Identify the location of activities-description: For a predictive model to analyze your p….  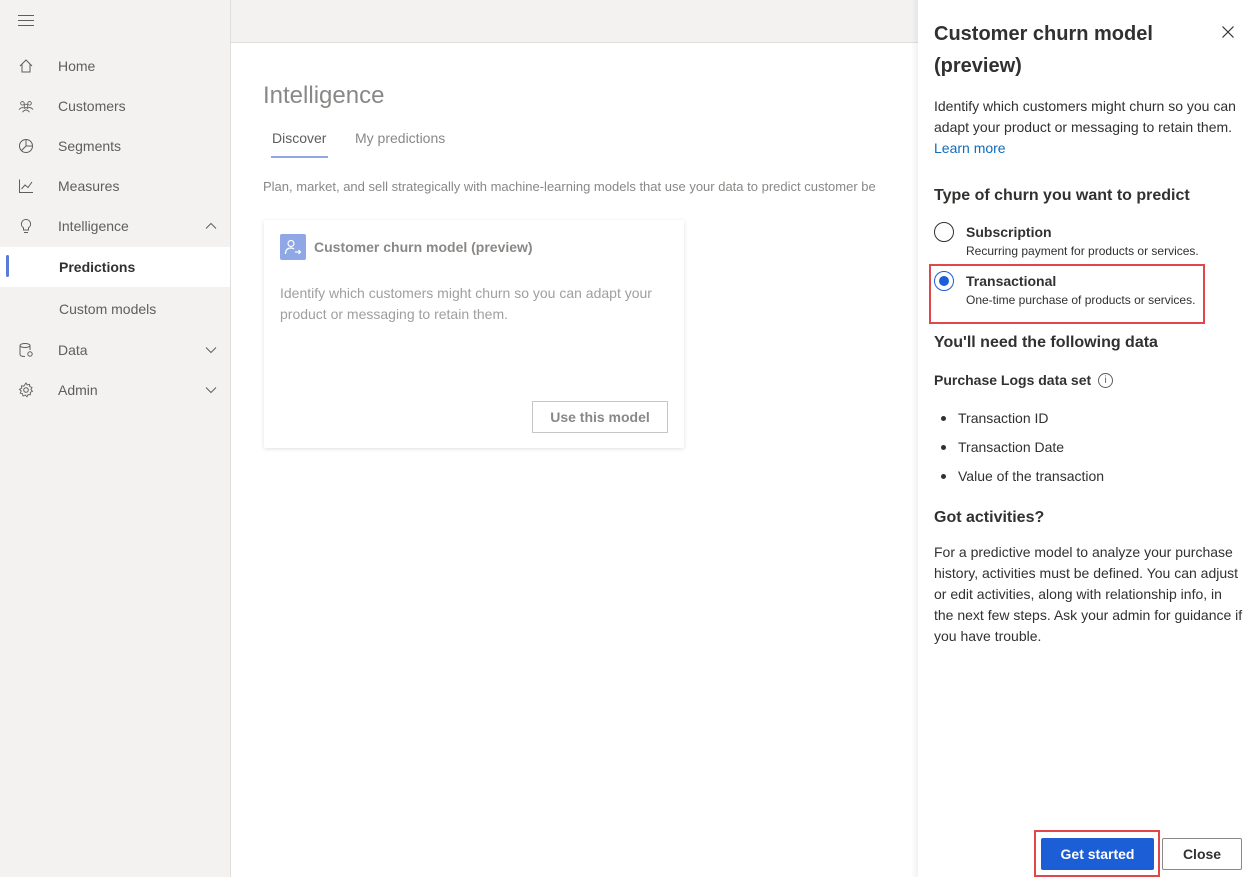
(1088, 594).